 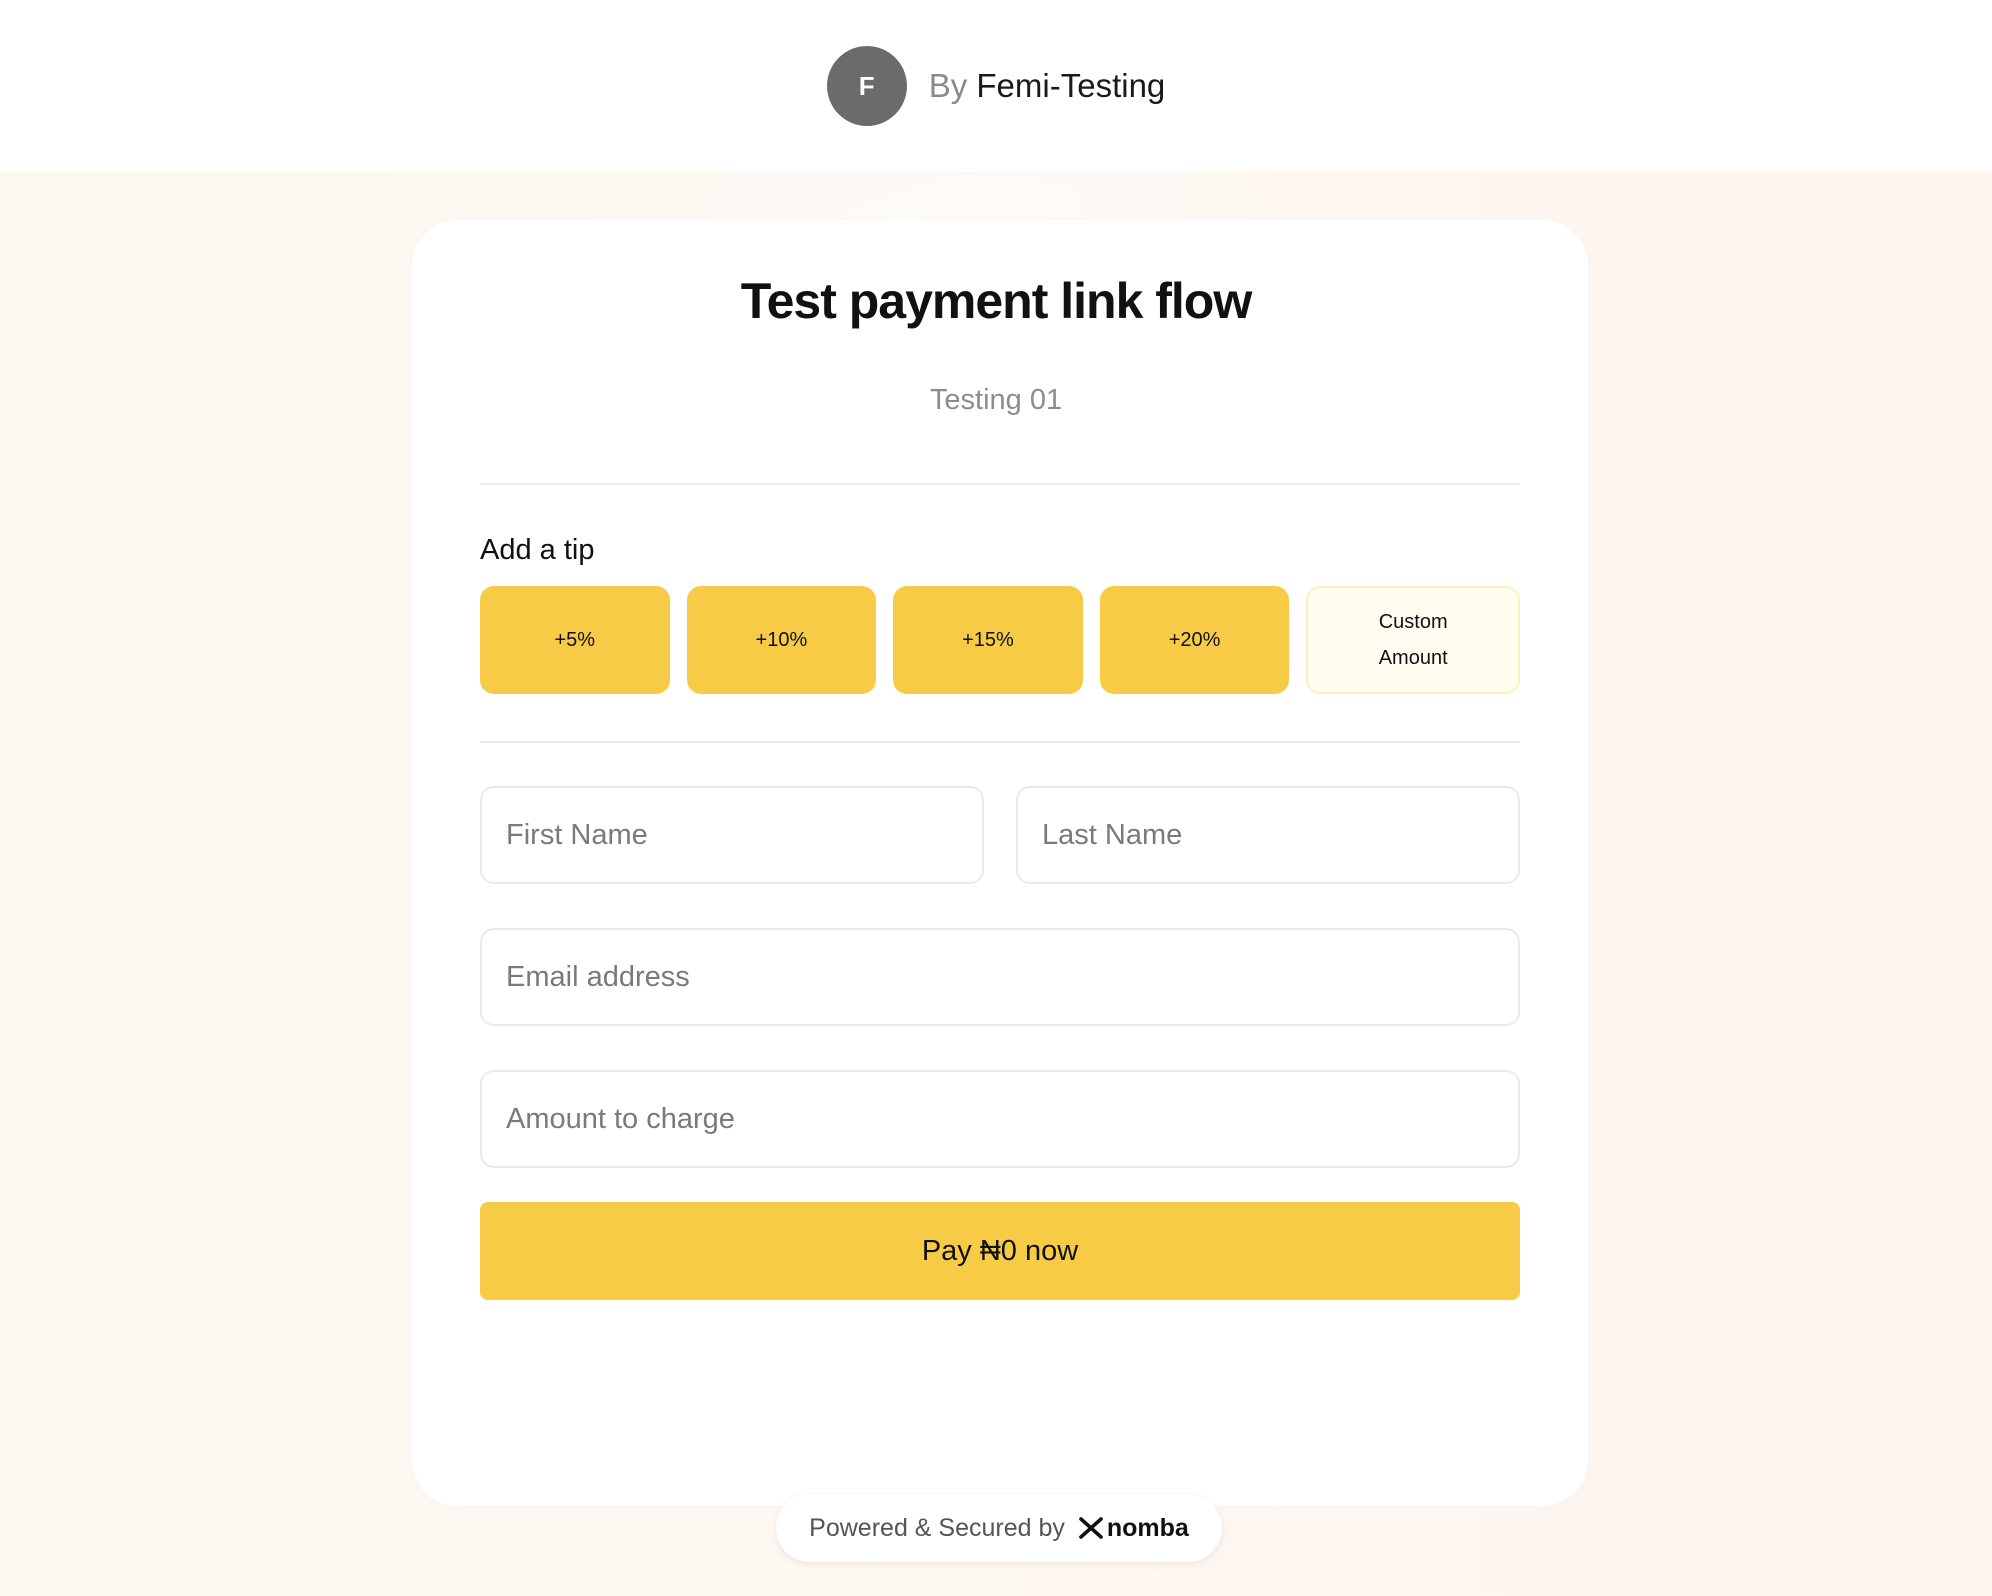 What do you see at coordinates (537, 550) in the screenshot?
I see `tip-label: Add a tip` at bounding box center [537, 550].